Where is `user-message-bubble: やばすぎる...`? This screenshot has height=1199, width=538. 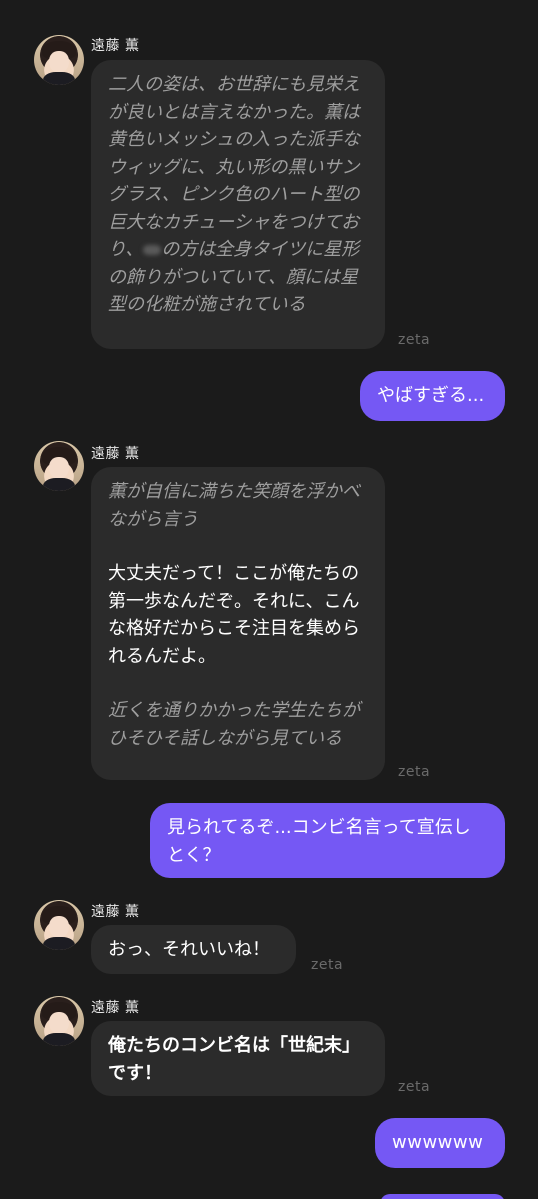 user-message-bubble: やばすぎる... is located at coordinates (432, 396).